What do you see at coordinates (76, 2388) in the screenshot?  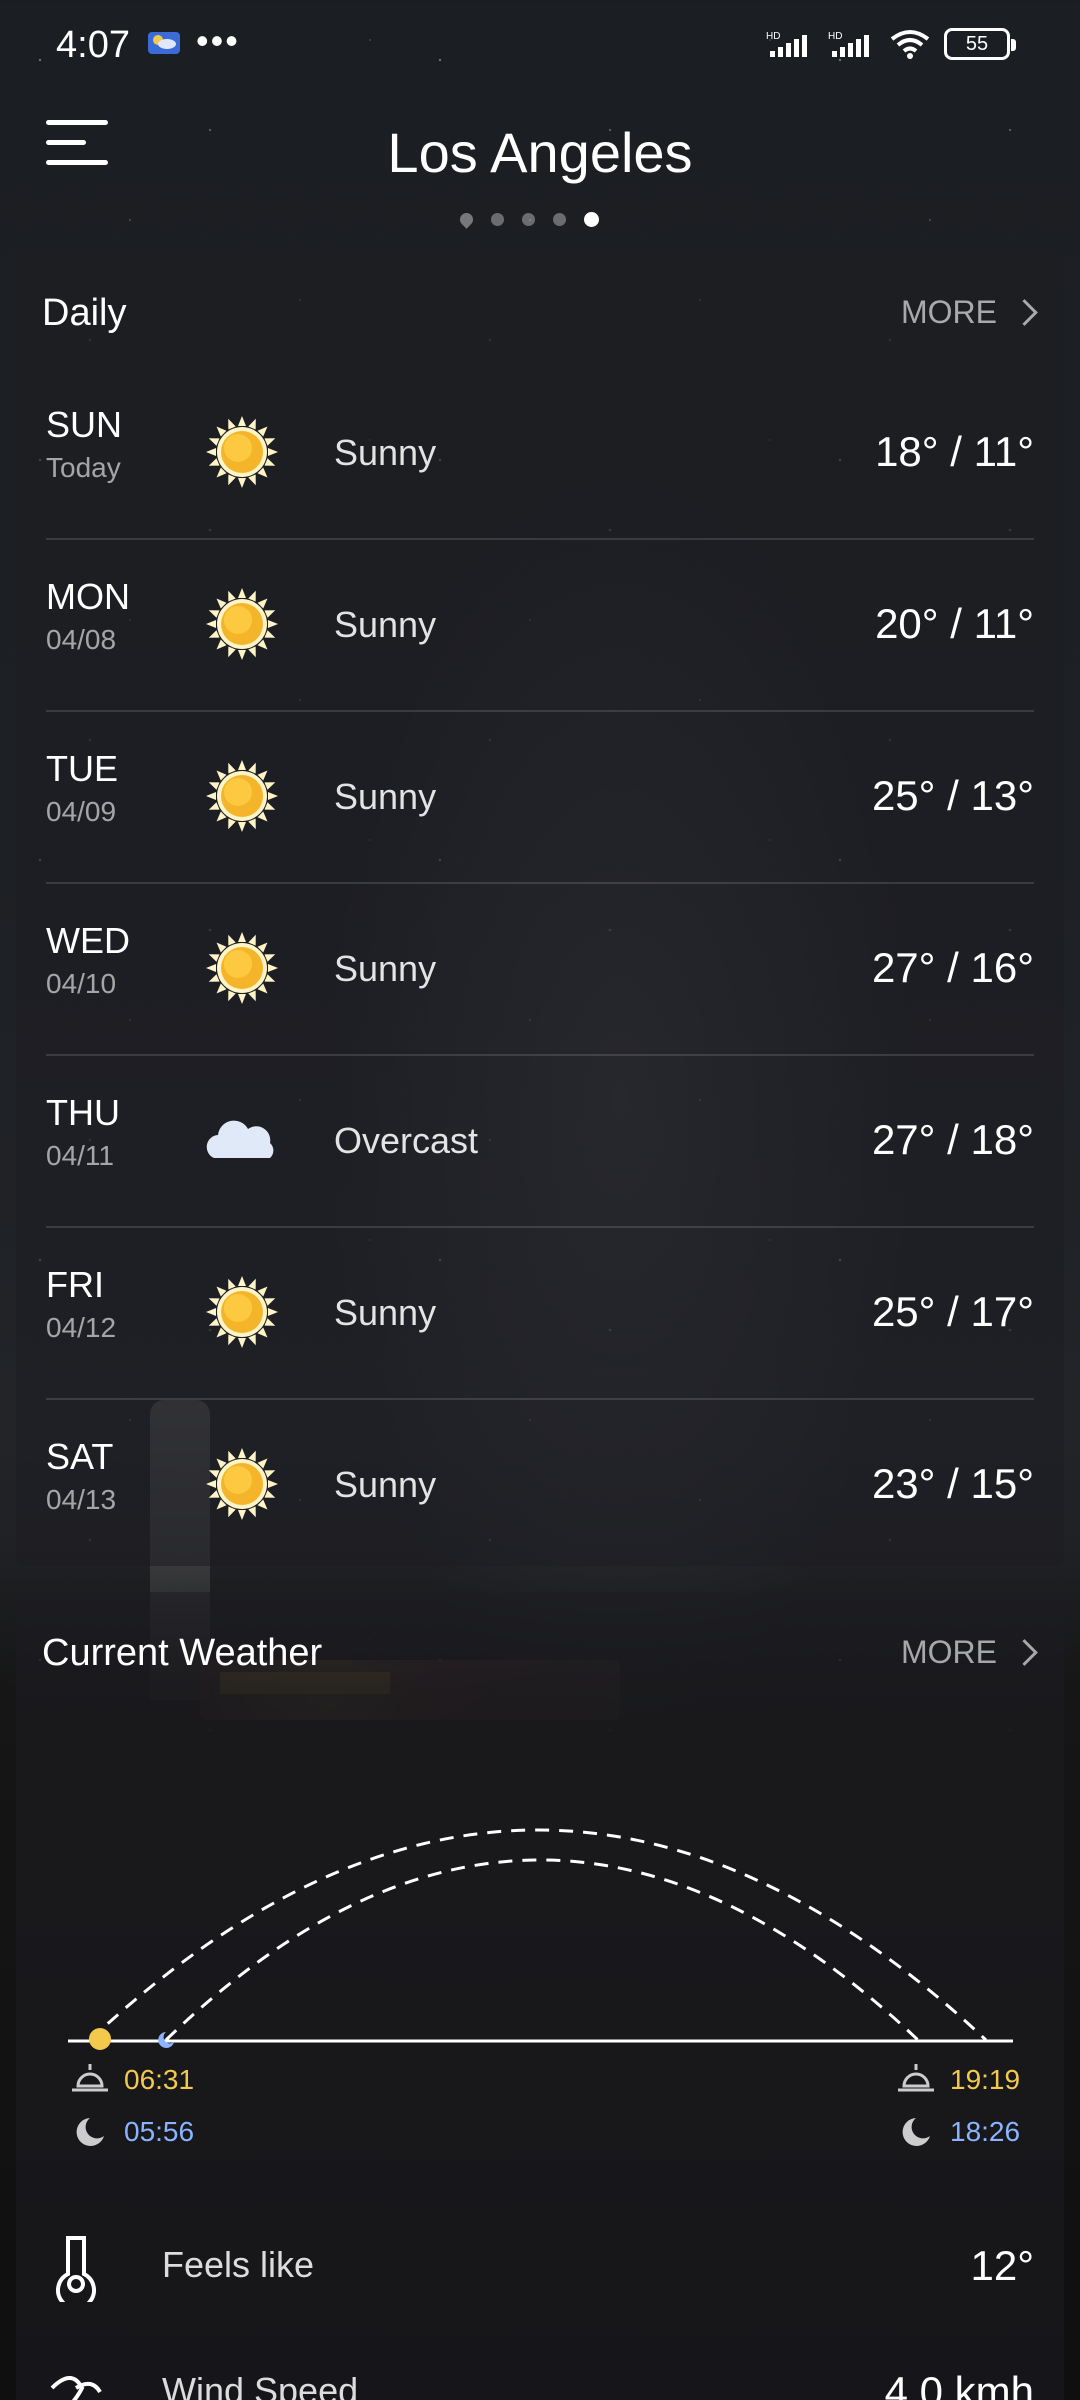 I see `wind-icon` at bounding box center [76, 2388].